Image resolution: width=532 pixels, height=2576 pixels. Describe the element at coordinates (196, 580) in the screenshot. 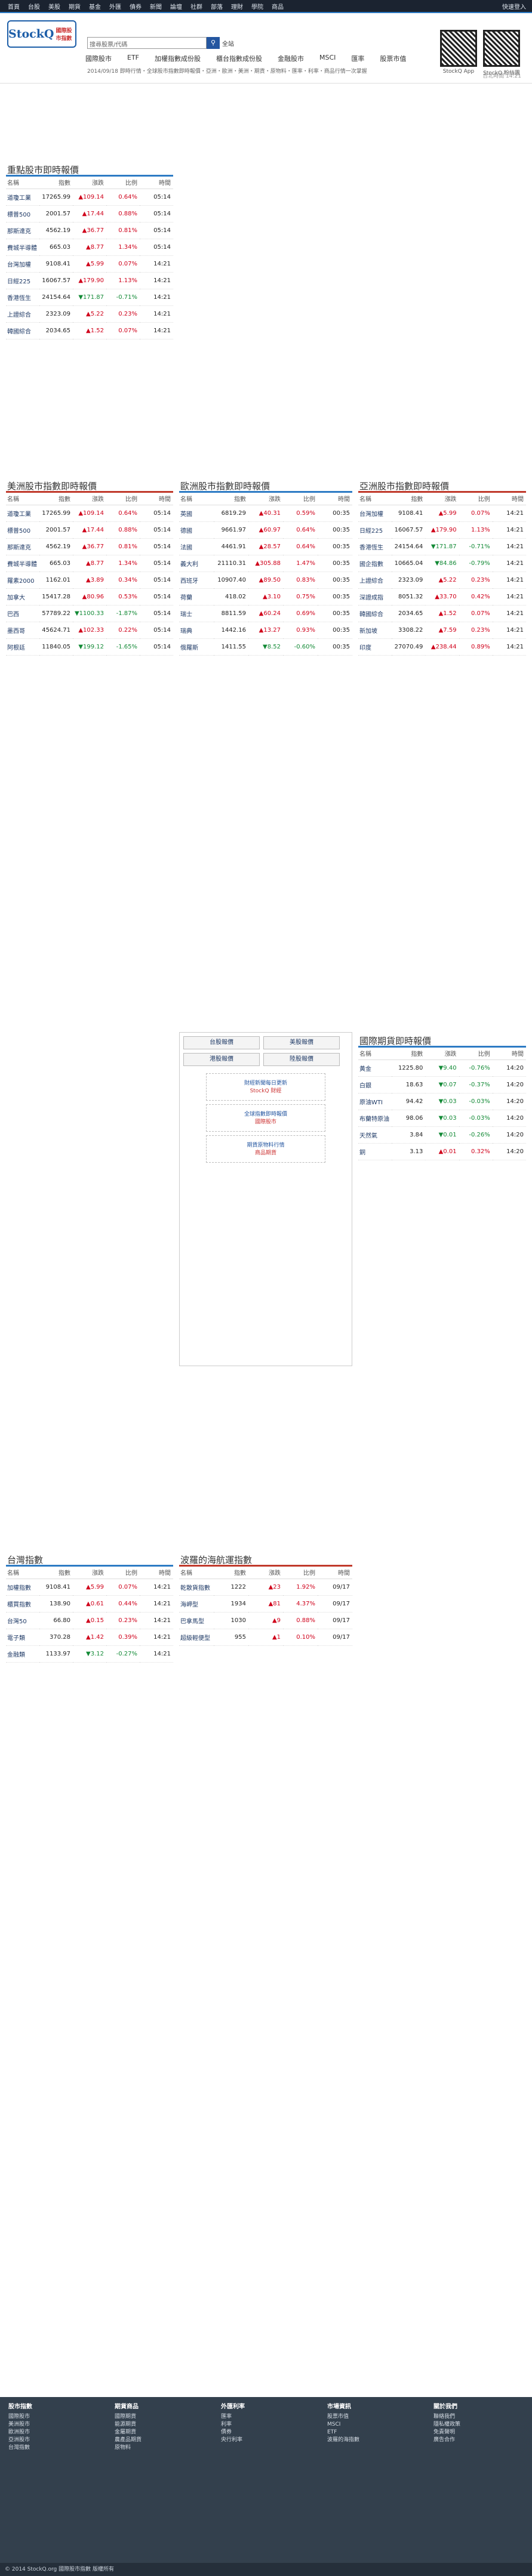

I see `quote-name: 西班牙` at that location.